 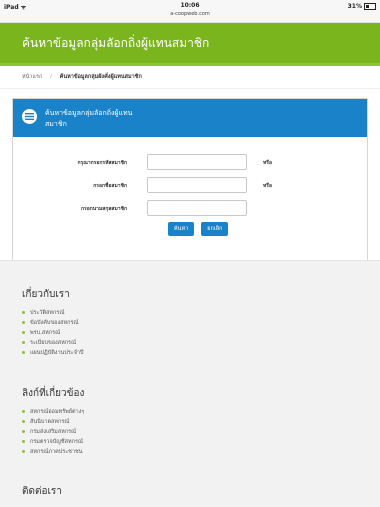 What do you see at coordinates (190, 118) in the screenshot?
I see `panel-header: ค้นหาข้อมูลกลุ่มลัอกถิ่งผู้แทน สมาชิก` at bounding box center [190, 118].